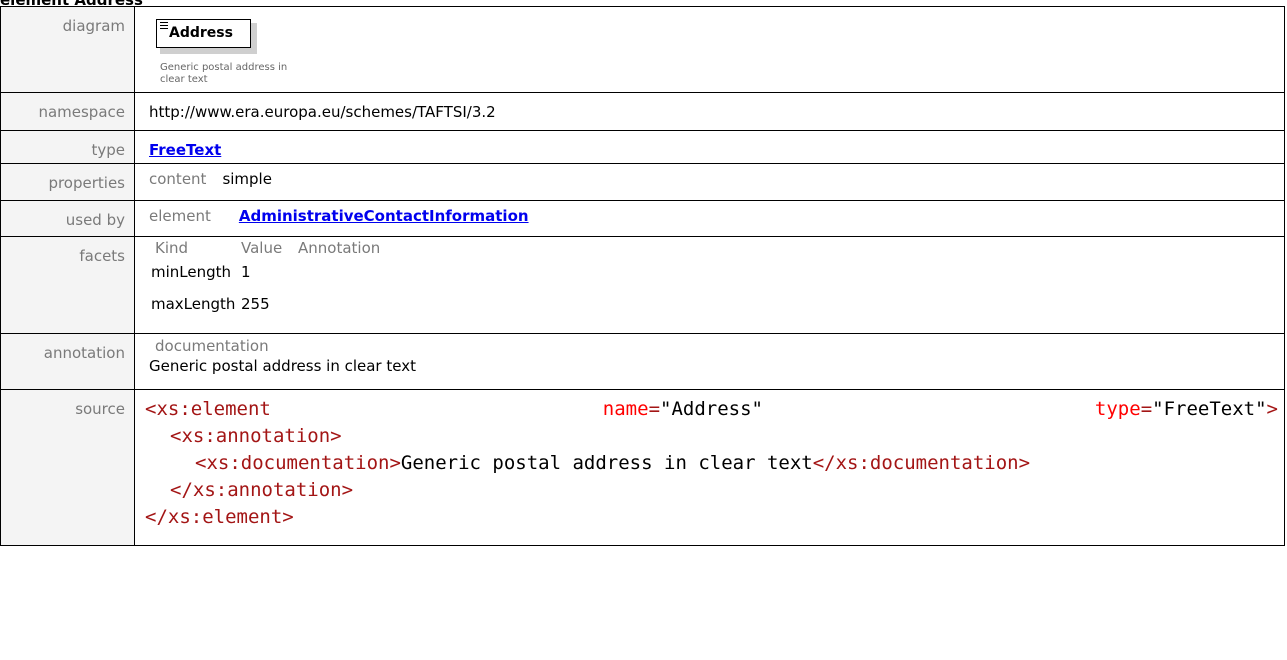  What do you see at coordinates (282, 366) in the screenshot?
I see `annotation-text: Generic postal address in clear text` at bounding box center [282, 366].